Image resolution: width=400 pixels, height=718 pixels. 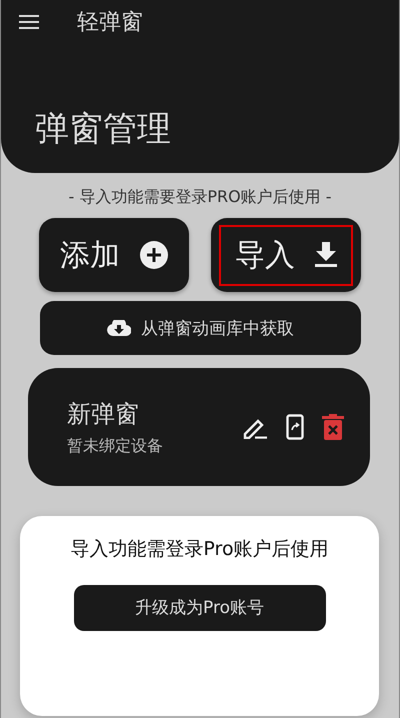 What do you see at coordinates (115, 446) in the screenshot?
I see `popup-status: 暂未绑定设备` at bounding box center [115, 446].